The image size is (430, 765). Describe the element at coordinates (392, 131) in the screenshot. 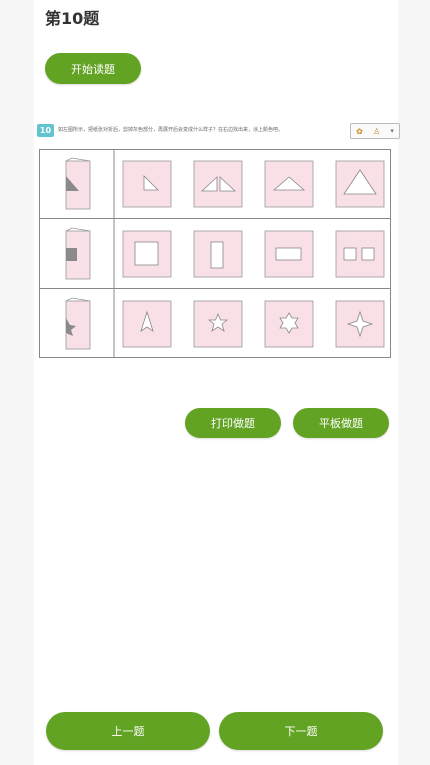

I see `chevron-down-icon: ▾` at that location.